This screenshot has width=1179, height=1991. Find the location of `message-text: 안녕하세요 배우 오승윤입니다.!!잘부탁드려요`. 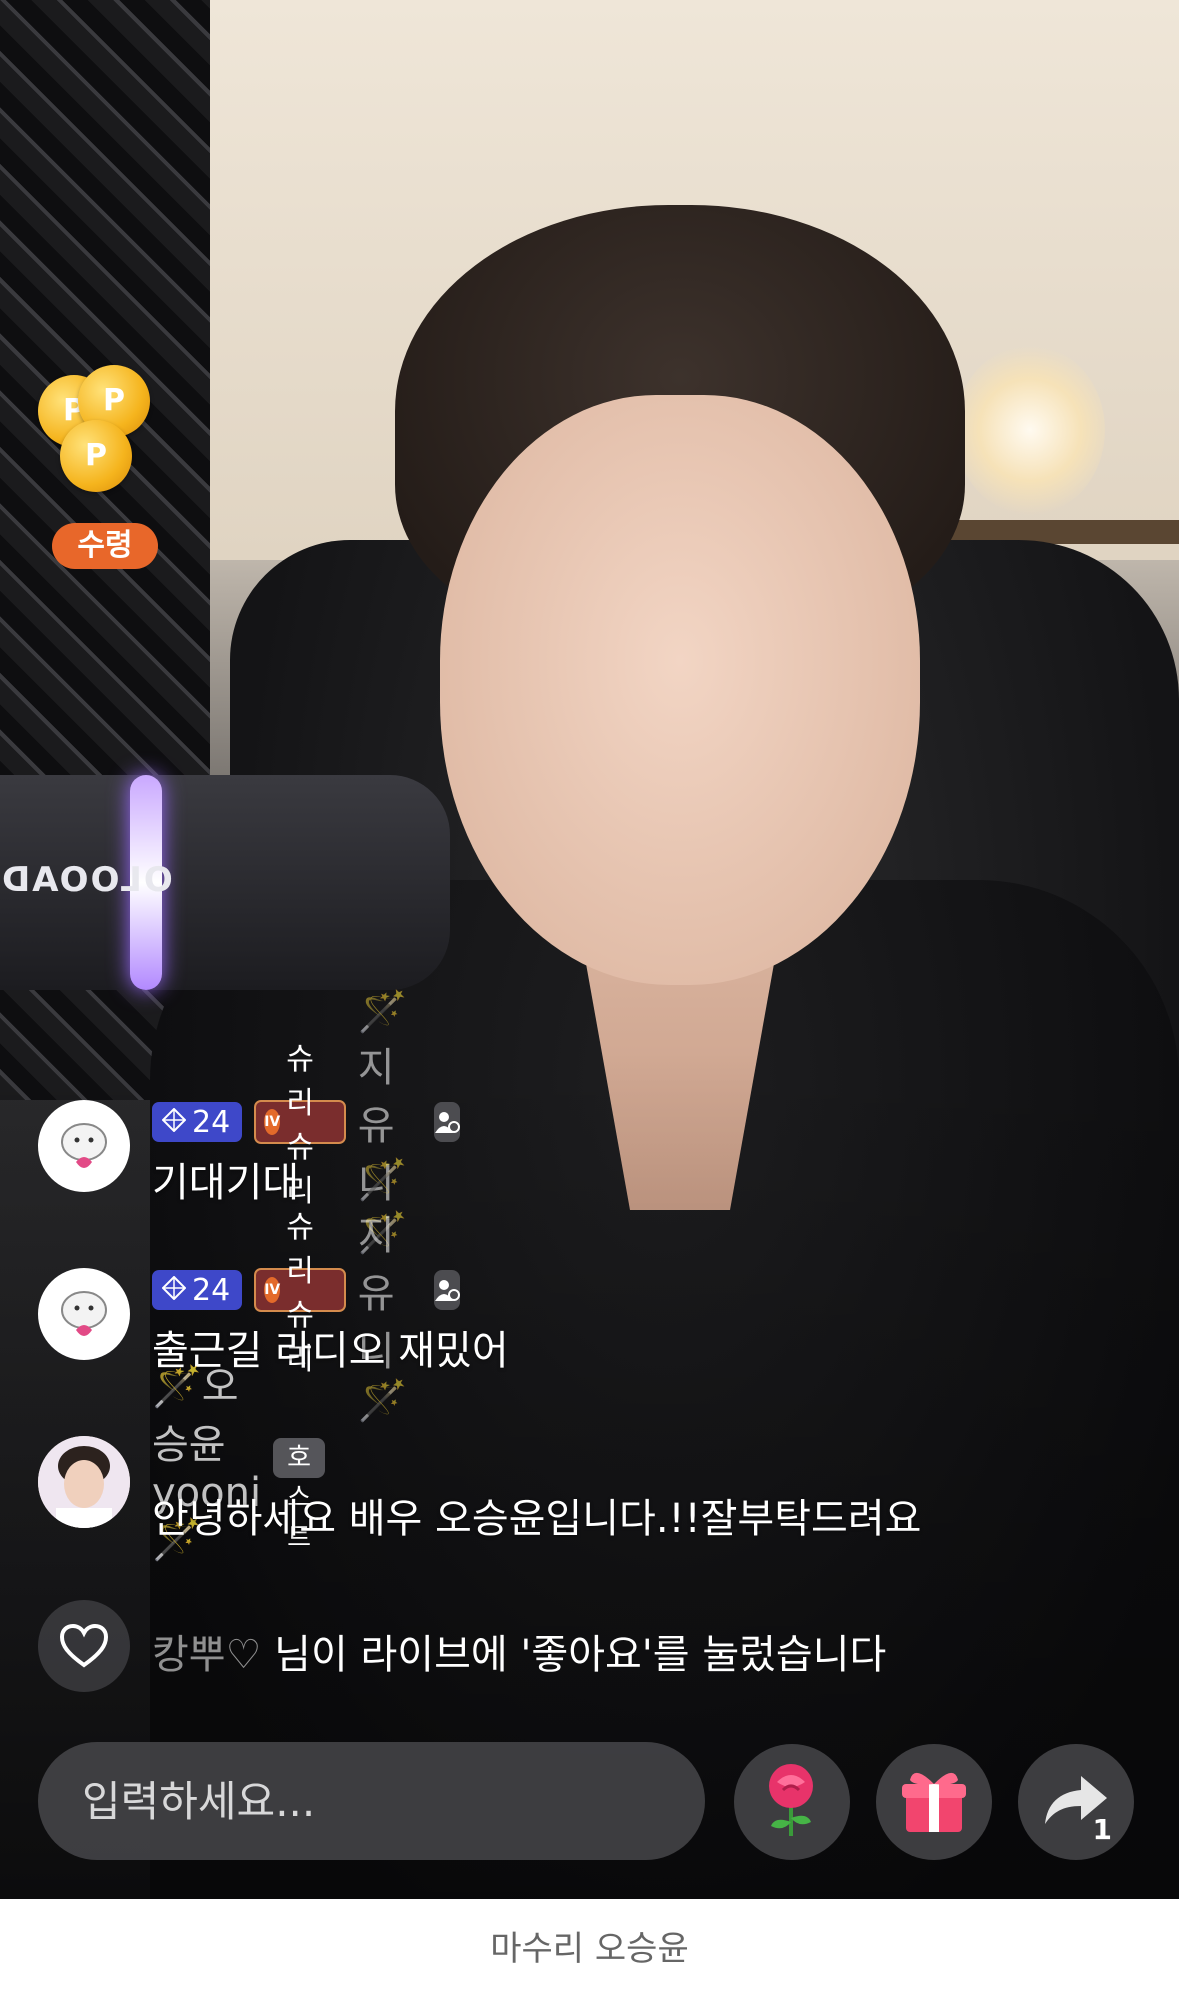

message-text: 안녕하세요 배우 오승윤입니다.!!잘부탁드려요 is located at coordinates (537, 1519).